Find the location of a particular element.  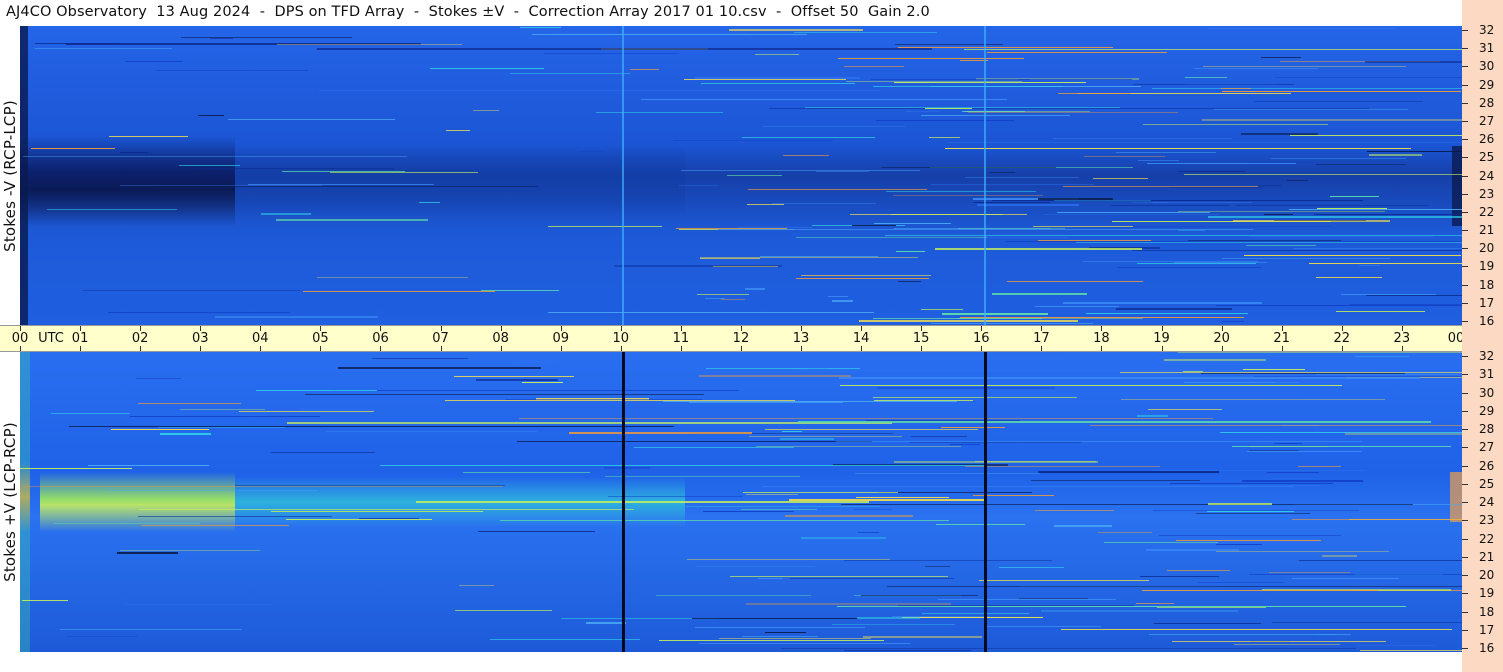

top-panel-label-text: Stokes -V (RCP-LCP) is located at coordinates (10, 175).